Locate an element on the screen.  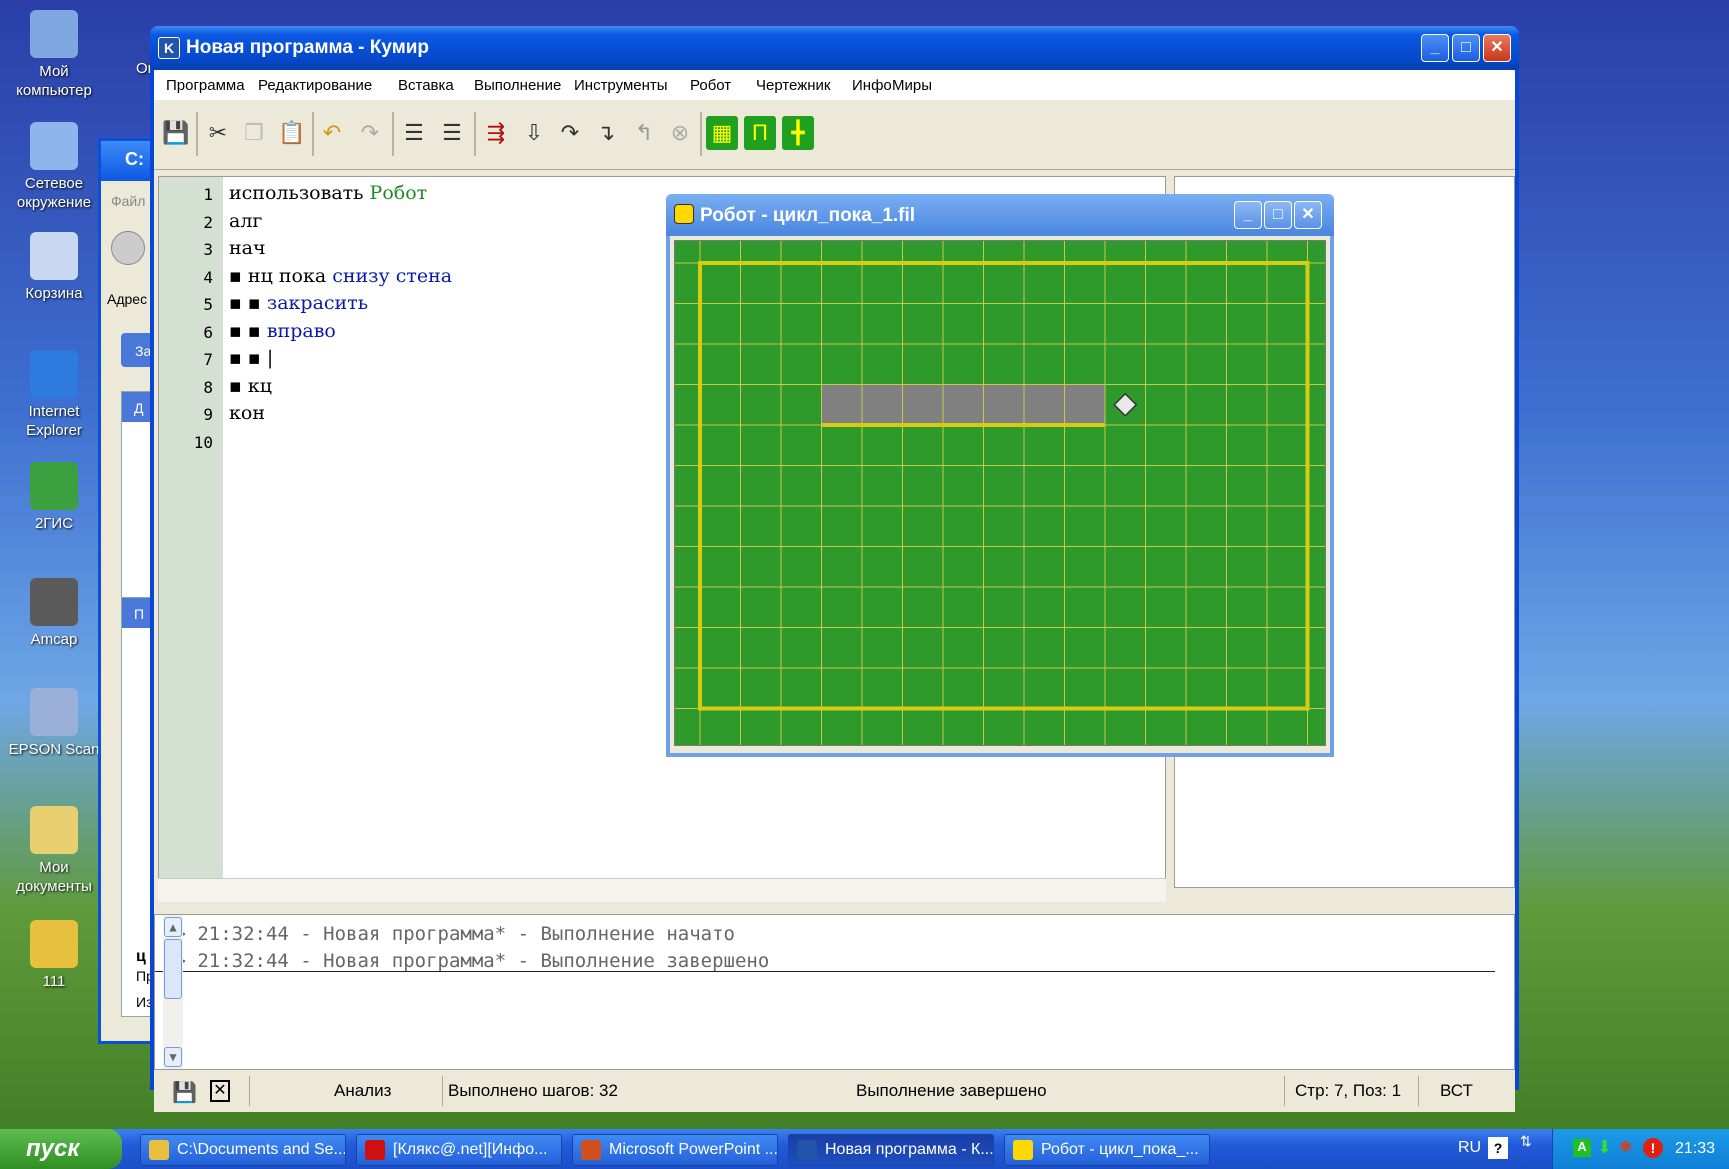
step-over-icon: ↷ is located at coordinates (570, 133).